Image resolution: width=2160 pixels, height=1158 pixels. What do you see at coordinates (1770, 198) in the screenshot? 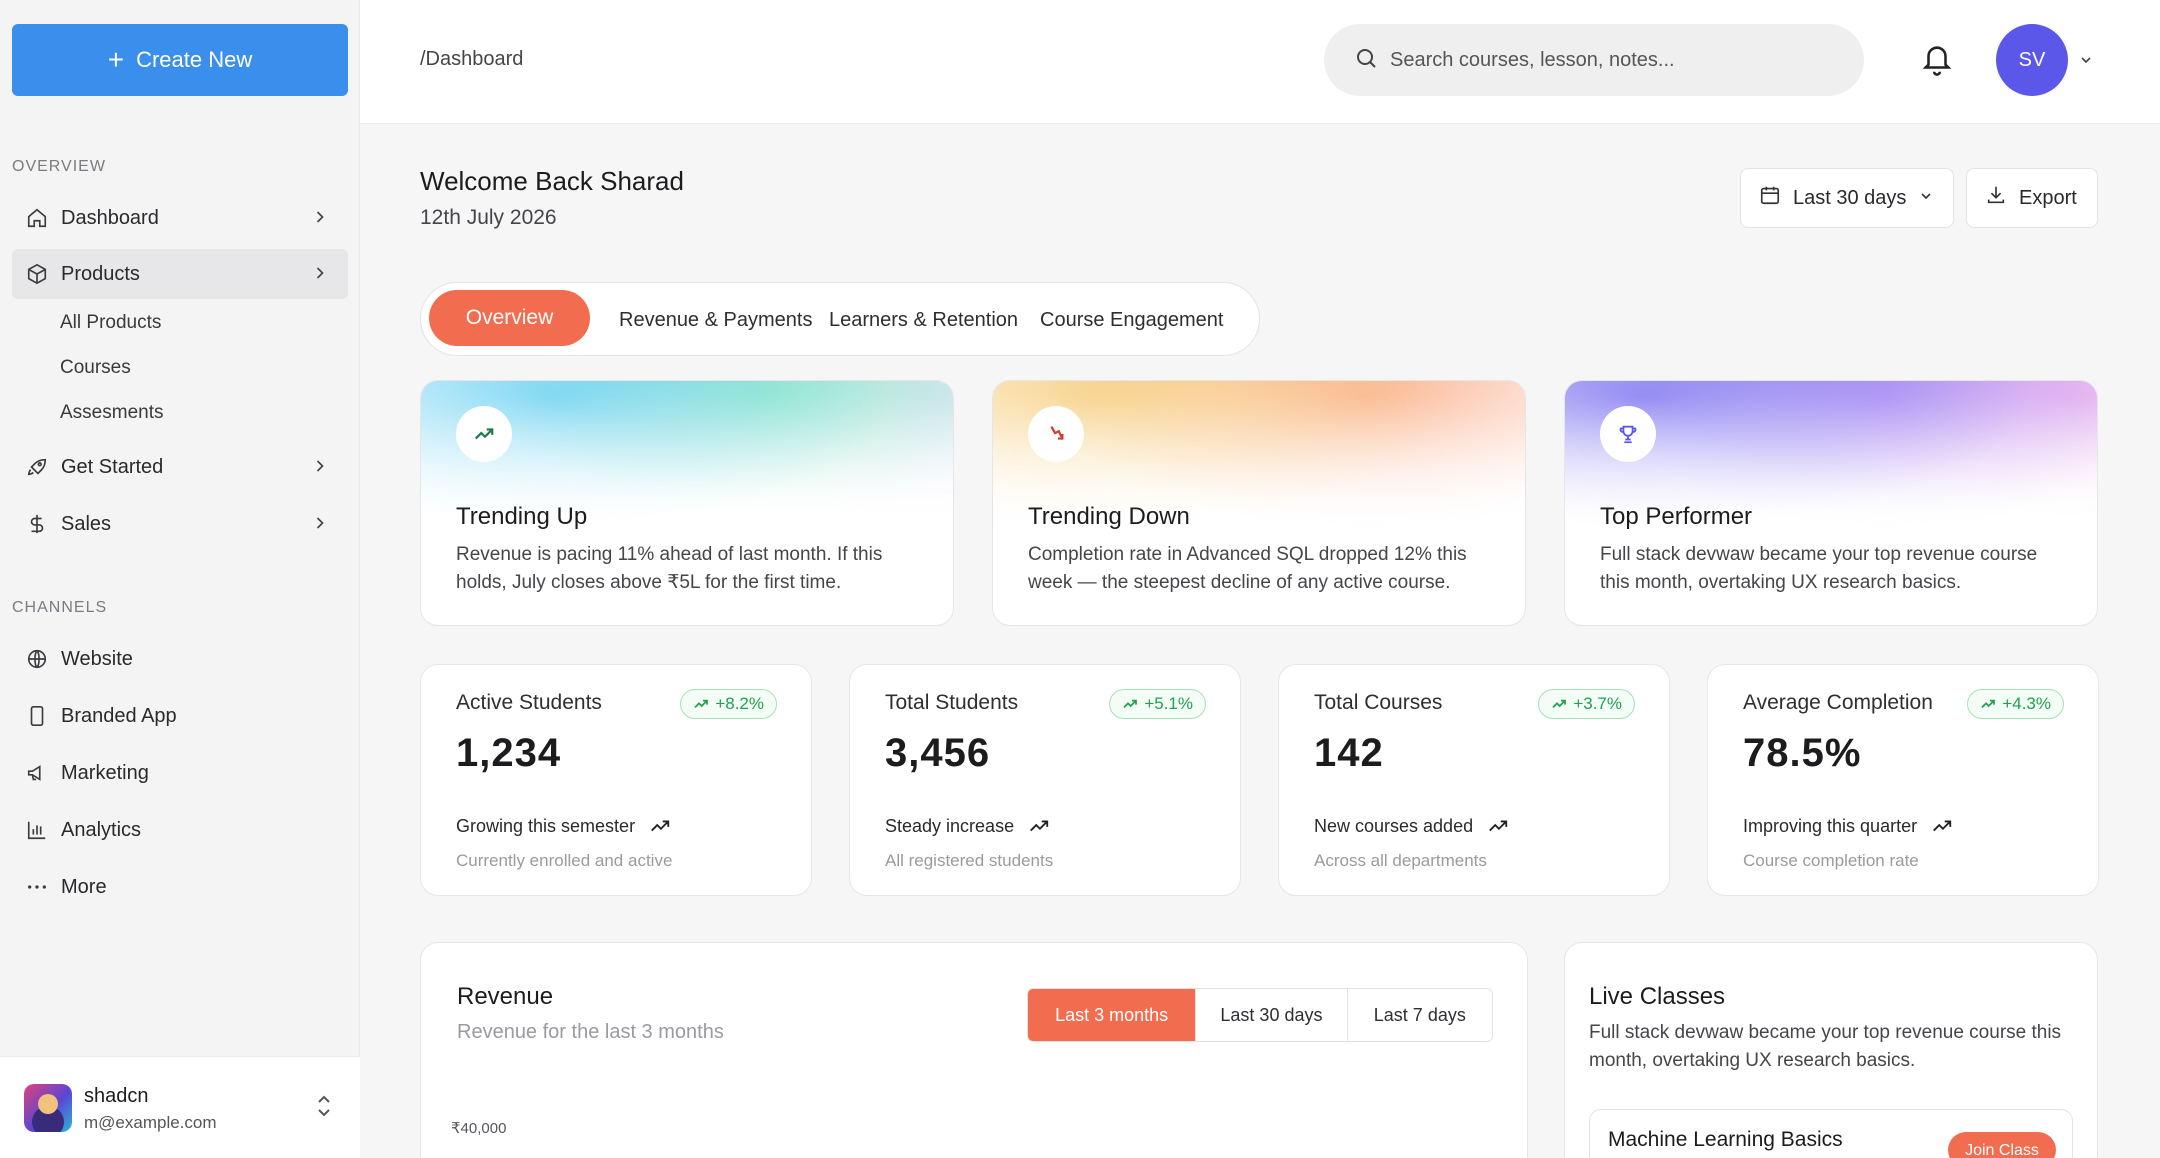
I see `calendar-icon` at bounding box center [1770, 198].